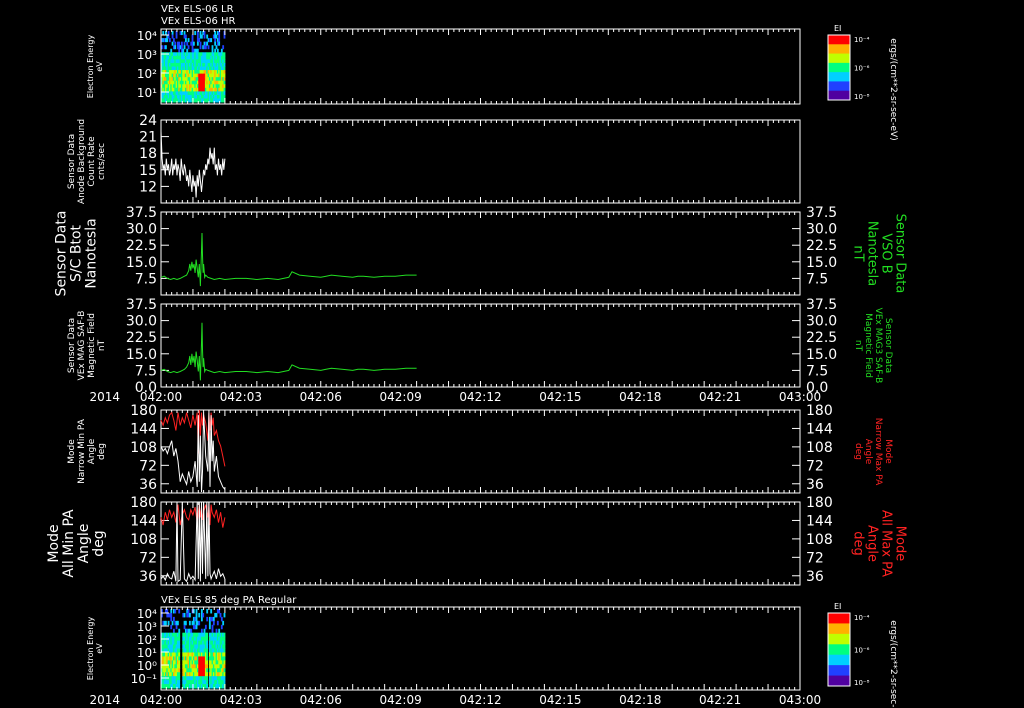 The height and width of the screenshot is (708, 1024). I want to click on y-axis-label-line: Count Rate, so click(92, 161).